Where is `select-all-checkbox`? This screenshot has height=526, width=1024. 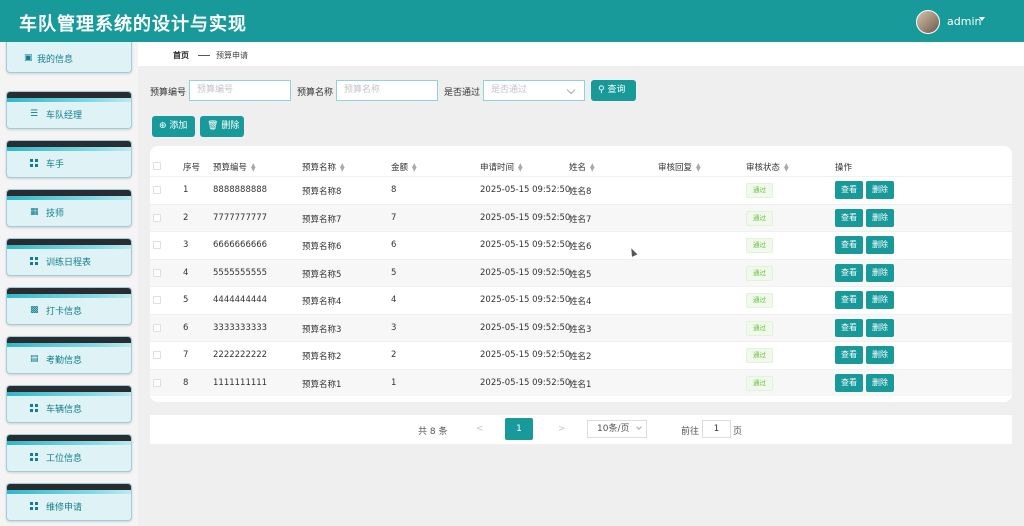
select-all-checkbox is located at coordinates (157, 166).